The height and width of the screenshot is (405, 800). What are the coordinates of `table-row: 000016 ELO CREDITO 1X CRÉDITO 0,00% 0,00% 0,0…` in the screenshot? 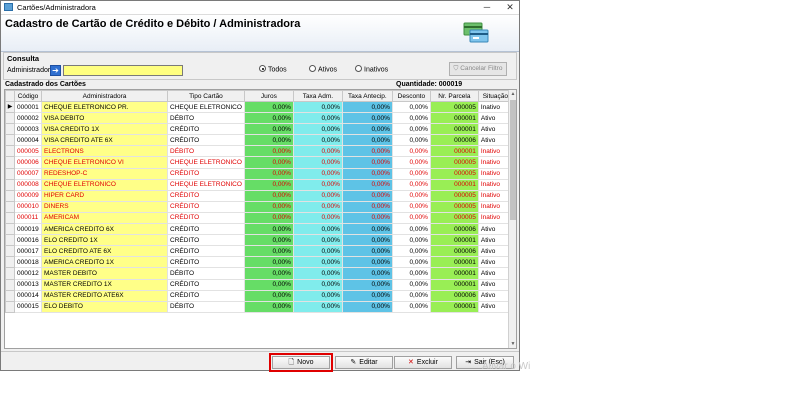 It's located at (259, 240).